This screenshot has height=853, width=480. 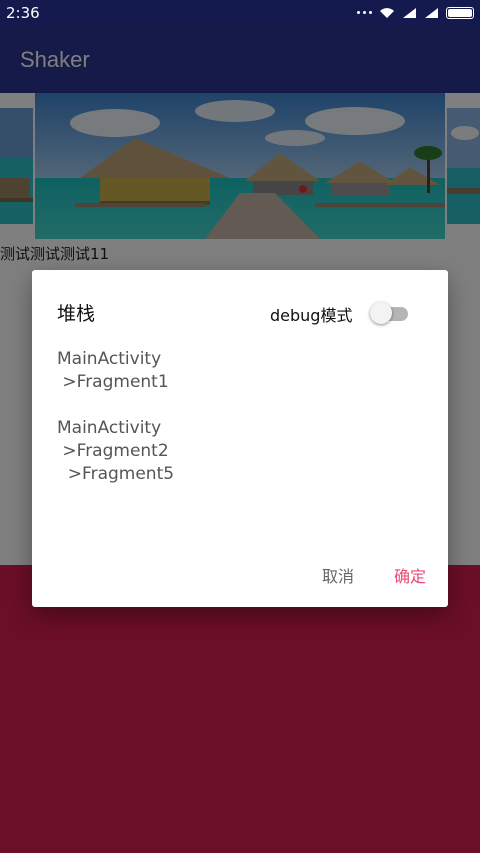 I want to click on status-bar: 2:36, so click(x=240, y=12).